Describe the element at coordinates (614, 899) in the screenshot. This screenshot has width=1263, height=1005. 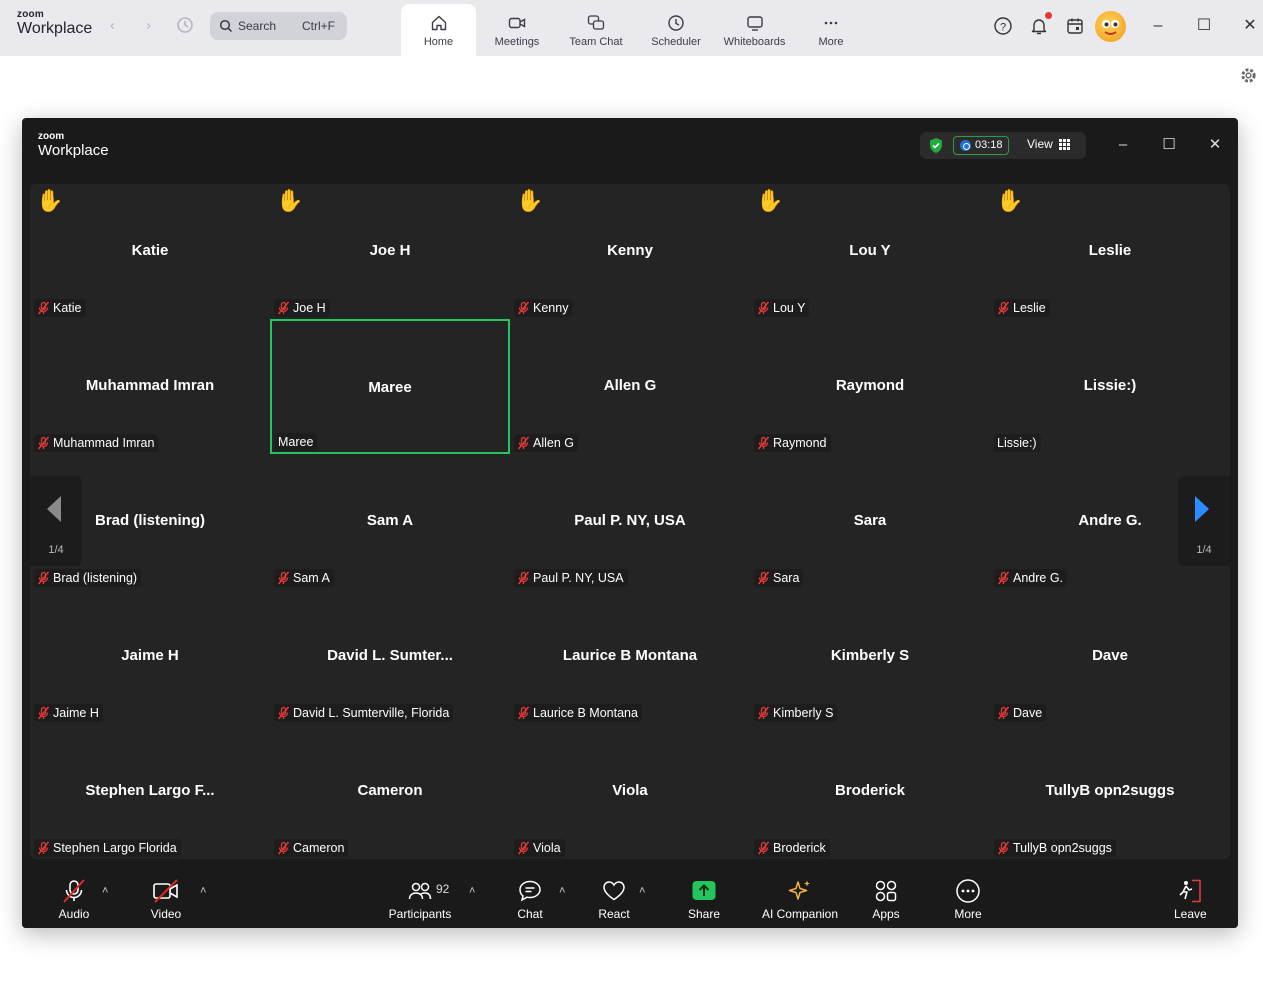
I see `react-button: React` at that location.